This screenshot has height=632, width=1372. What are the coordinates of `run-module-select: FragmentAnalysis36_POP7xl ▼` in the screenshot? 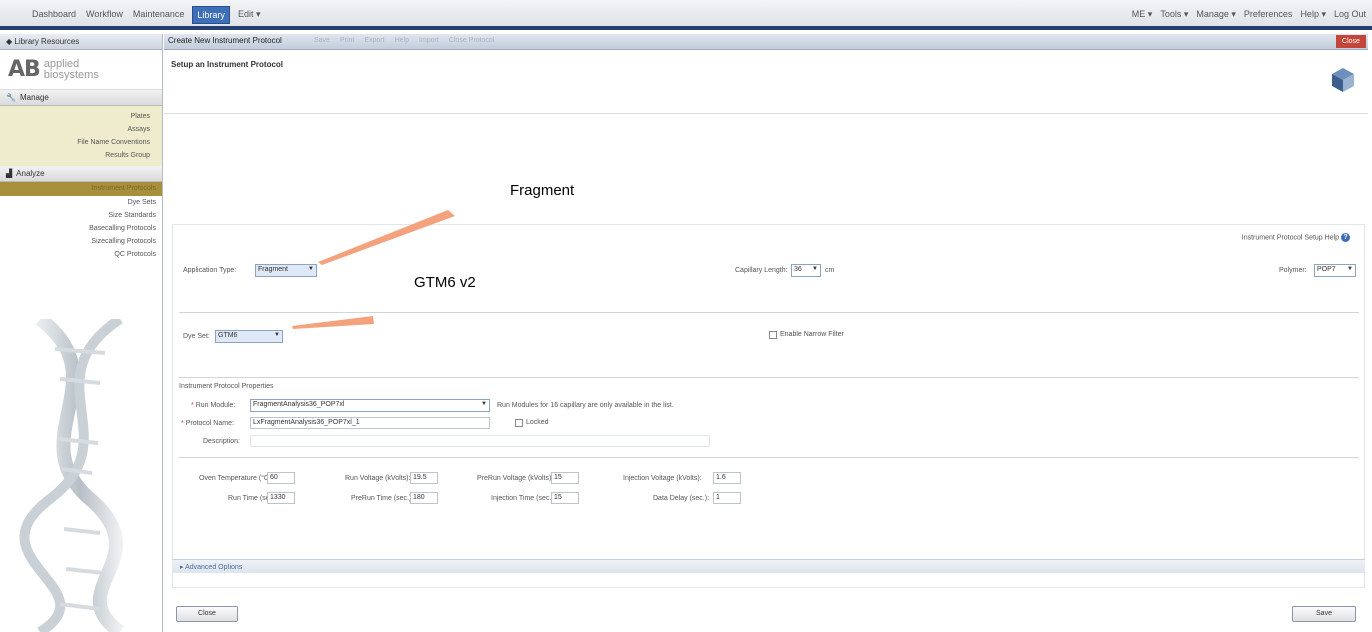 It's located at (370, 405).